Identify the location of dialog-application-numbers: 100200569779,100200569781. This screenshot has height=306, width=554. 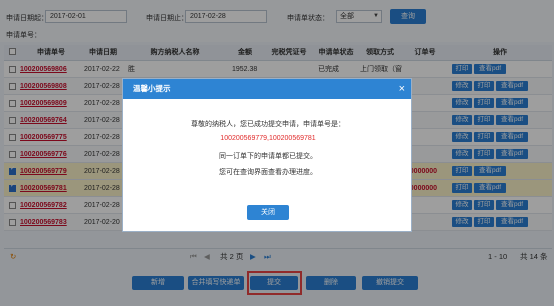
(268, 138).